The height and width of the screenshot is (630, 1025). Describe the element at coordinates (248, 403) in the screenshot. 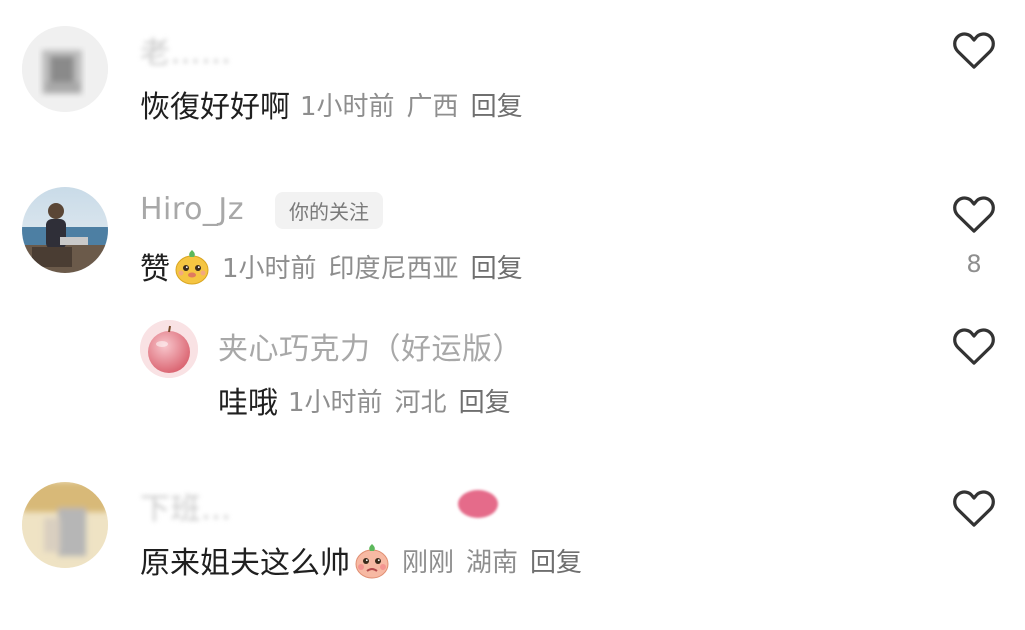

I see `comment-text: 哇哦` at that location.